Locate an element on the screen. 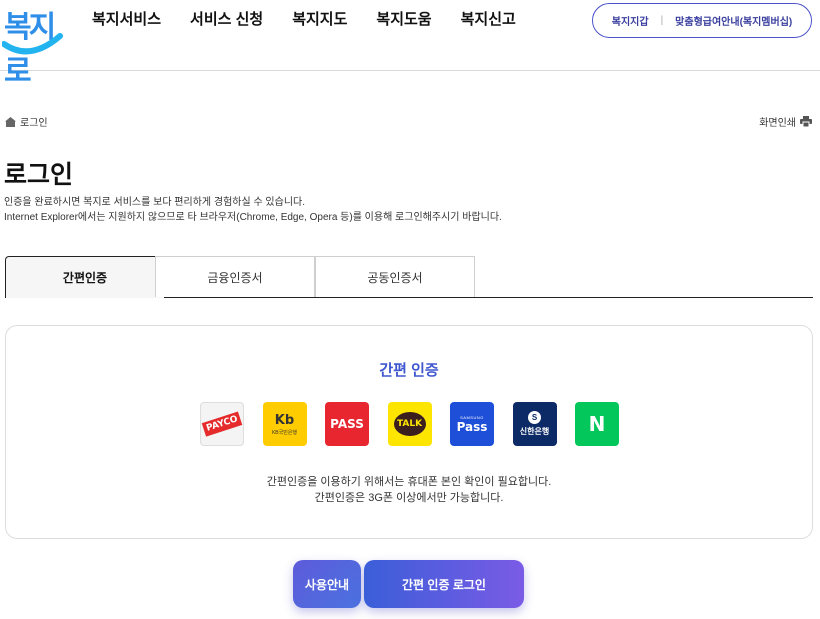 Image resolution: width=820 pixels, height=619 pixels. main-nav: 복지서비스 서비스 신청 복지지도 복지도움 복지신고 is located at coordinates (318, 20).